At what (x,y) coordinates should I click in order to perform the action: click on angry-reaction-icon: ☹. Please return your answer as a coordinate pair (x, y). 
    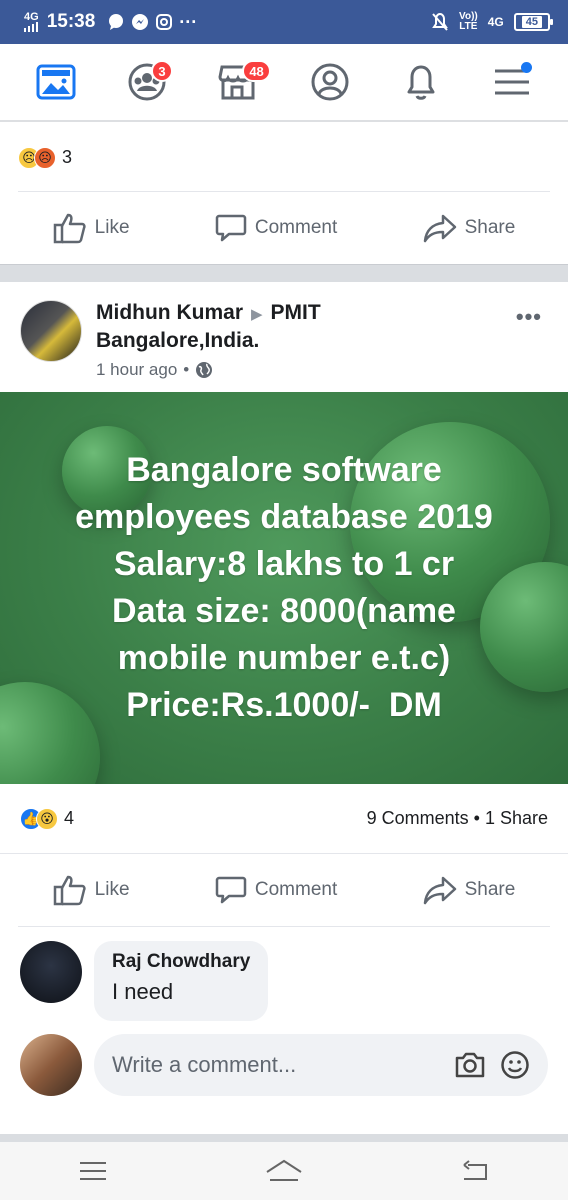
    Looking at the image, I should click on (45, 157).